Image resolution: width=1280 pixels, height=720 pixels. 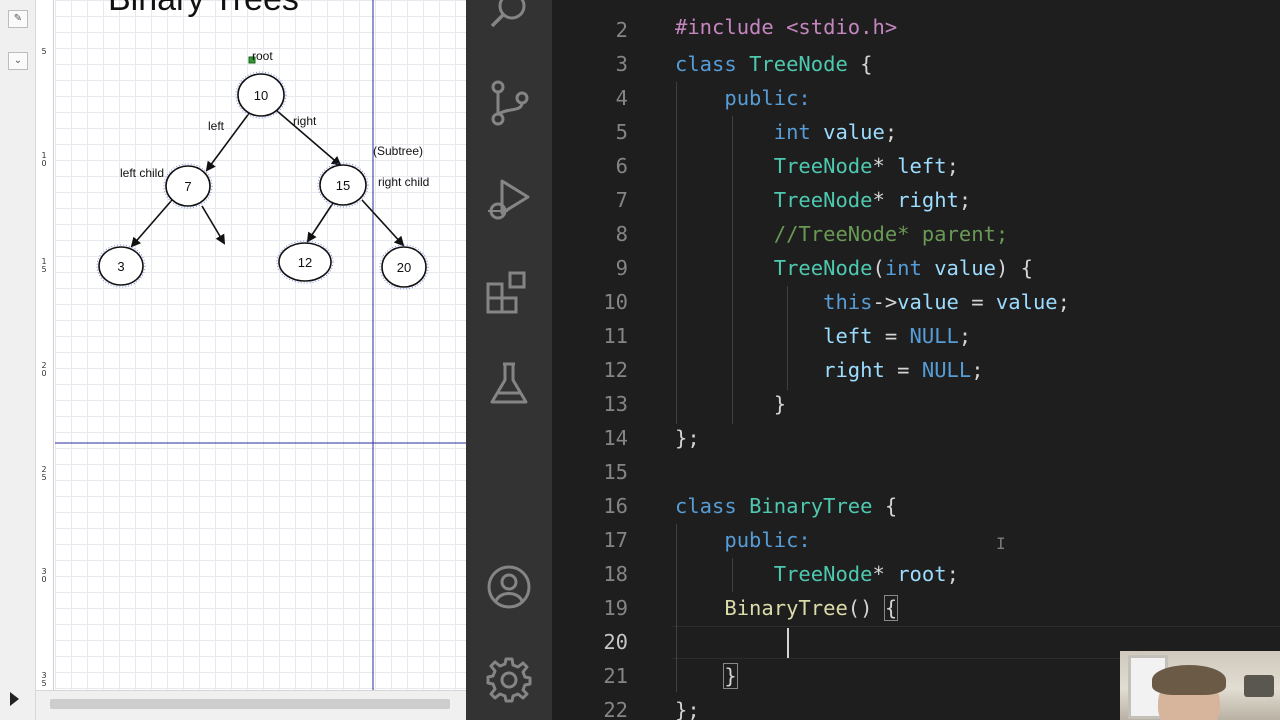 I want to click on line-number: 8, so click(x=621, y=234).